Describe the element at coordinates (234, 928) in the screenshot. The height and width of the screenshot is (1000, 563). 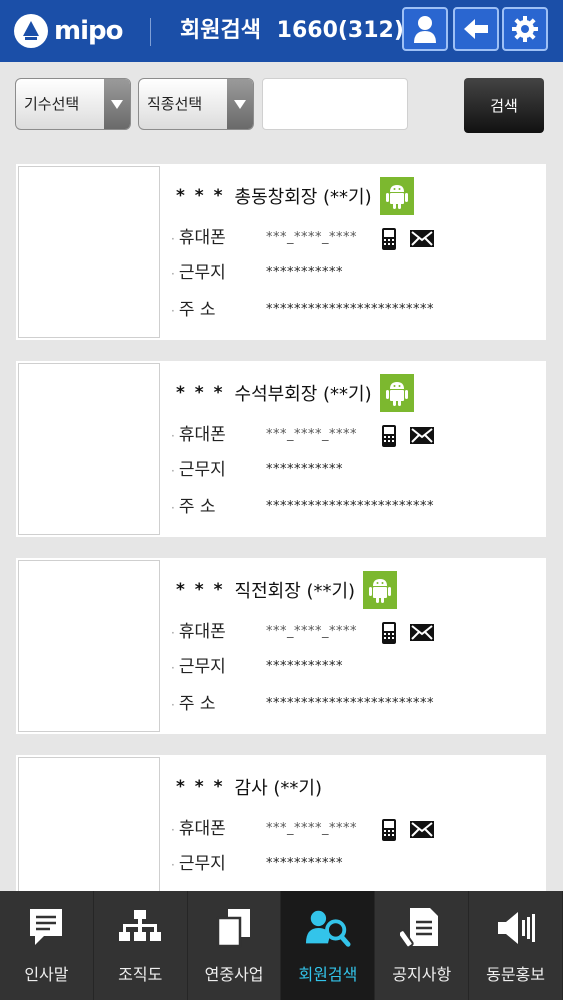
I see `documents-icon` at that location.